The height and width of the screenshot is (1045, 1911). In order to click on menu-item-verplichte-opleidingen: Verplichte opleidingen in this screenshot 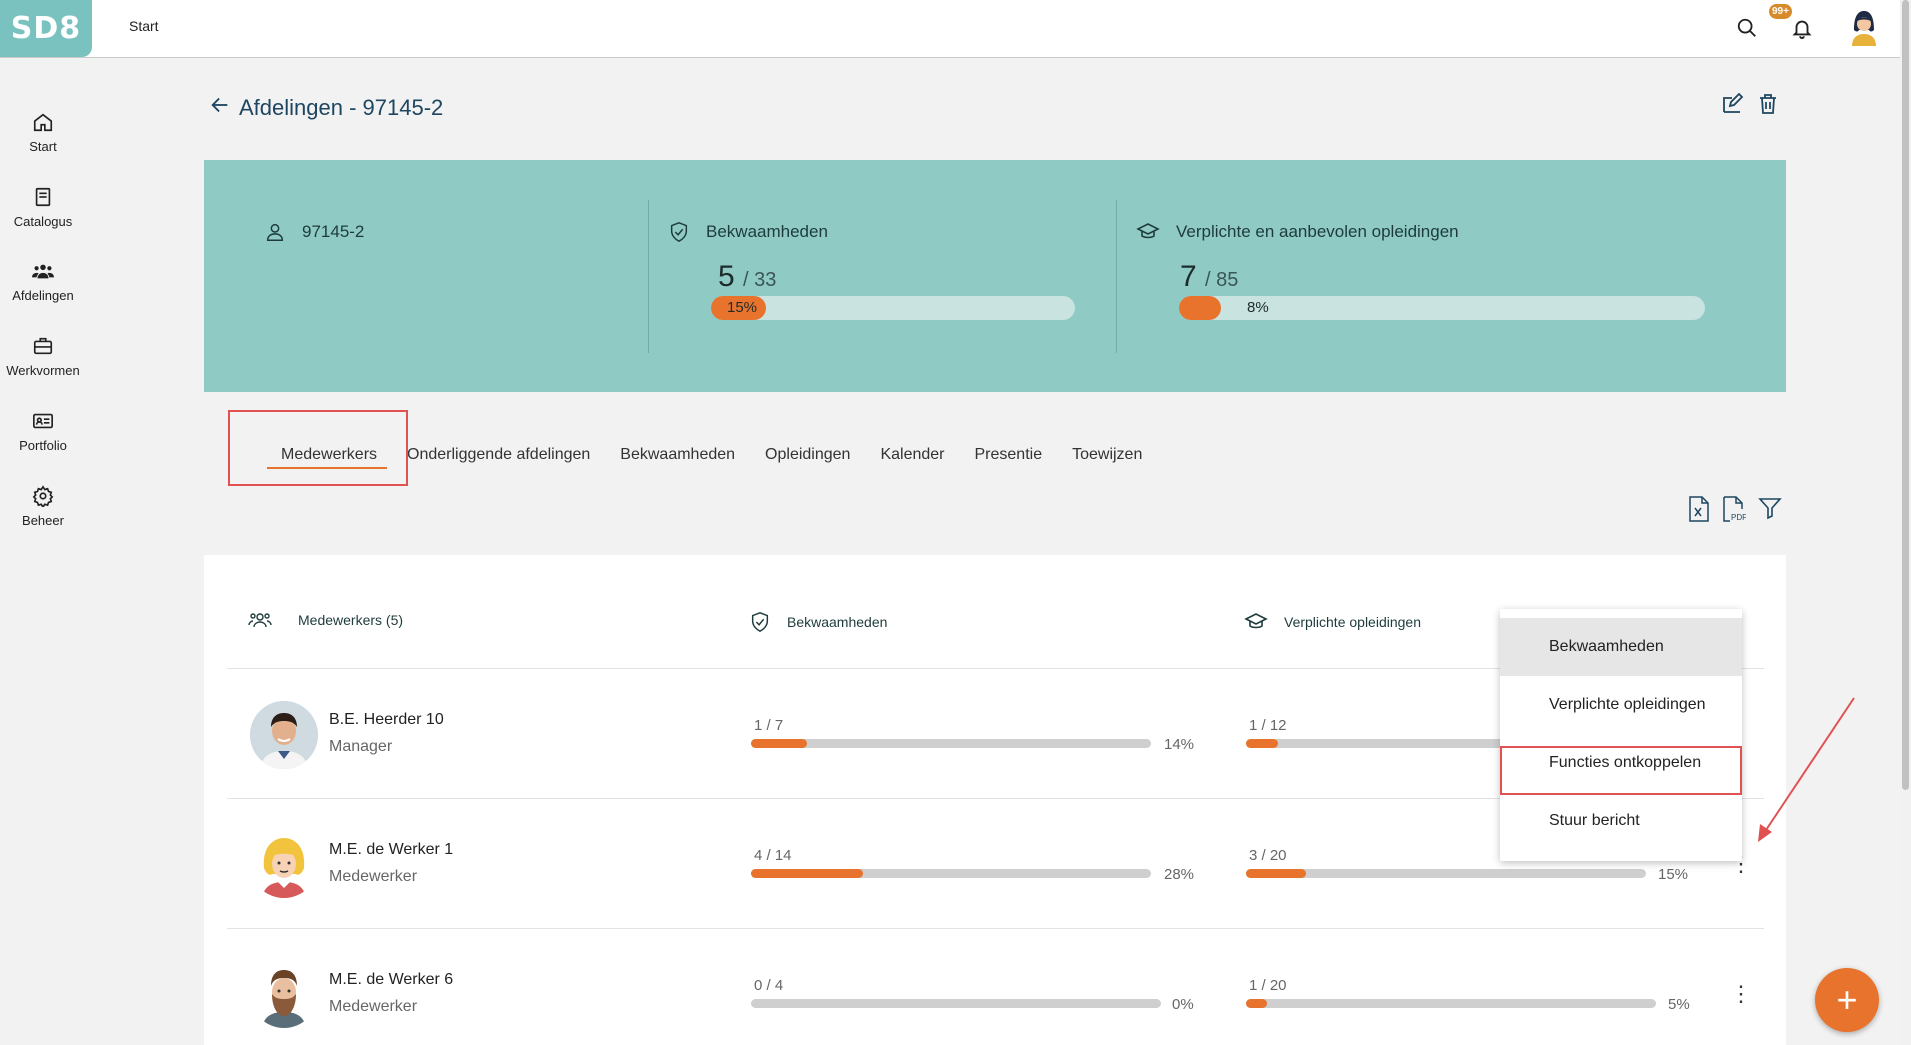, I will do `click(1621, 705)`.